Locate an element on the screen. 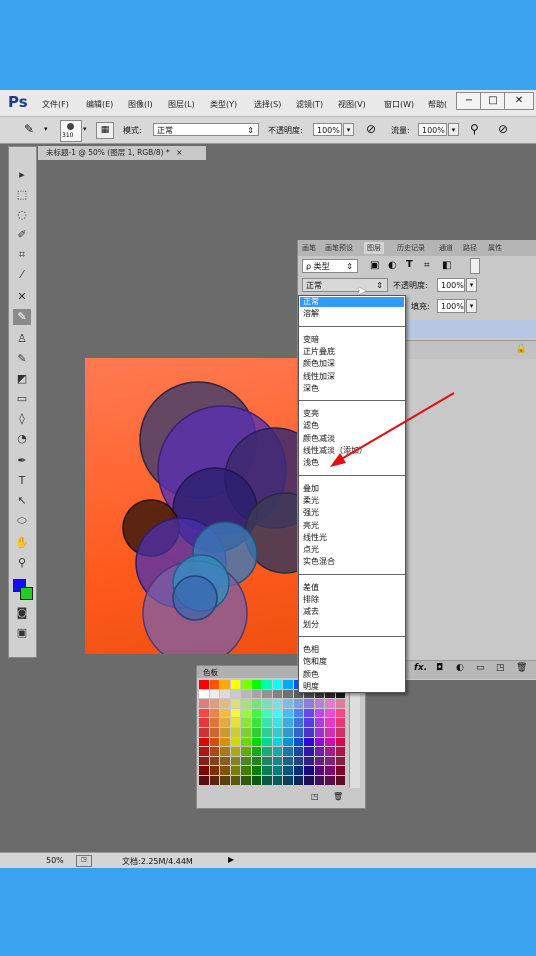 This screenshot has height=956, width=536. screen-mode-icon: ▣ is located at coordinates (22, 633).